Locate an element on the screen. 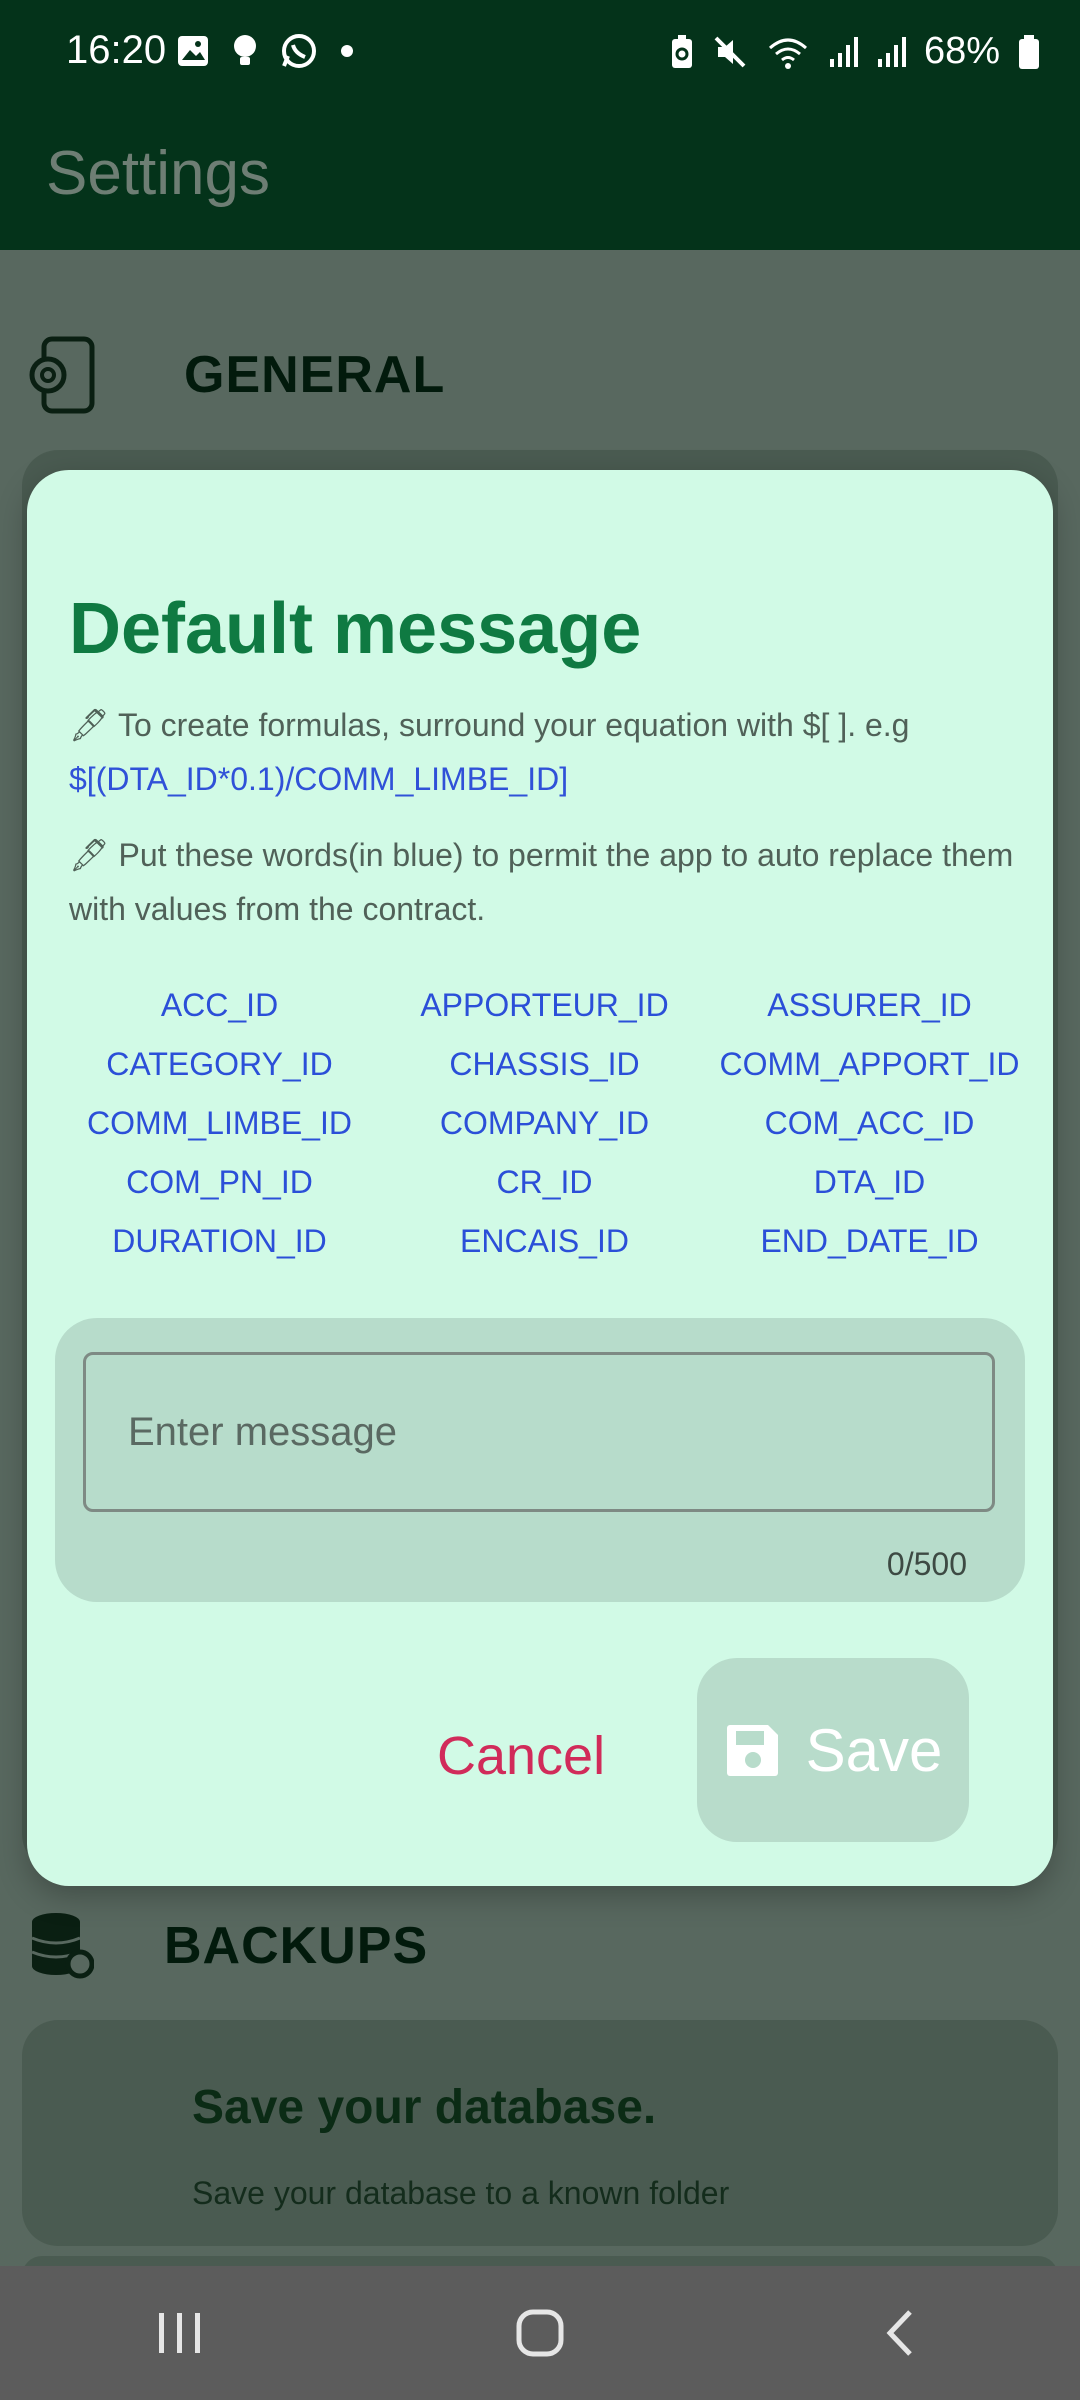 The height and width of the screenshot is (2400, 1080). status-bar: 16:20 68% is located at coordinates (540, 55).